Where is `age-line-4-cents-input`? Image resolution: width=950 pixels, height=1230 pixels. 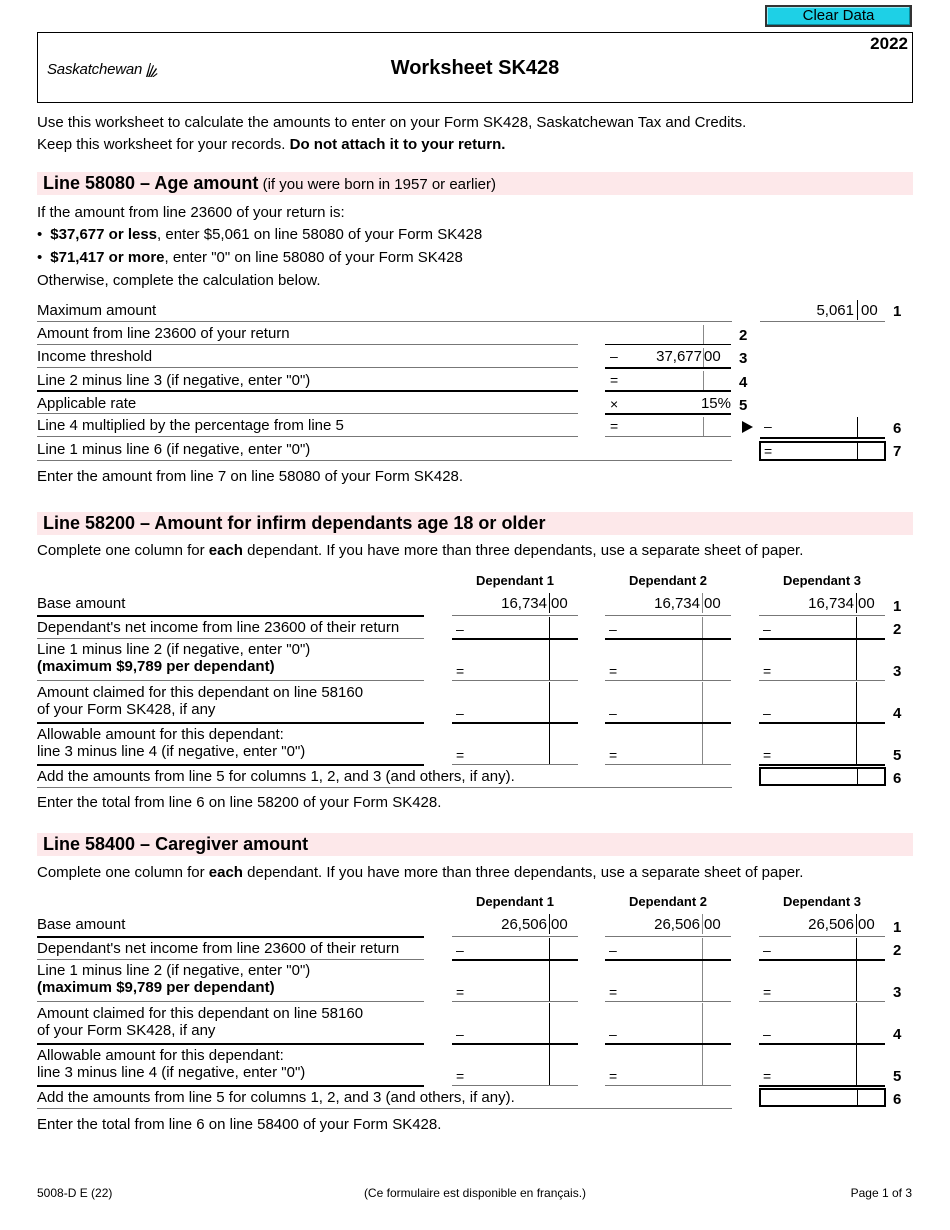
age-line-4-cents-input is located at coordinates (717, 380).